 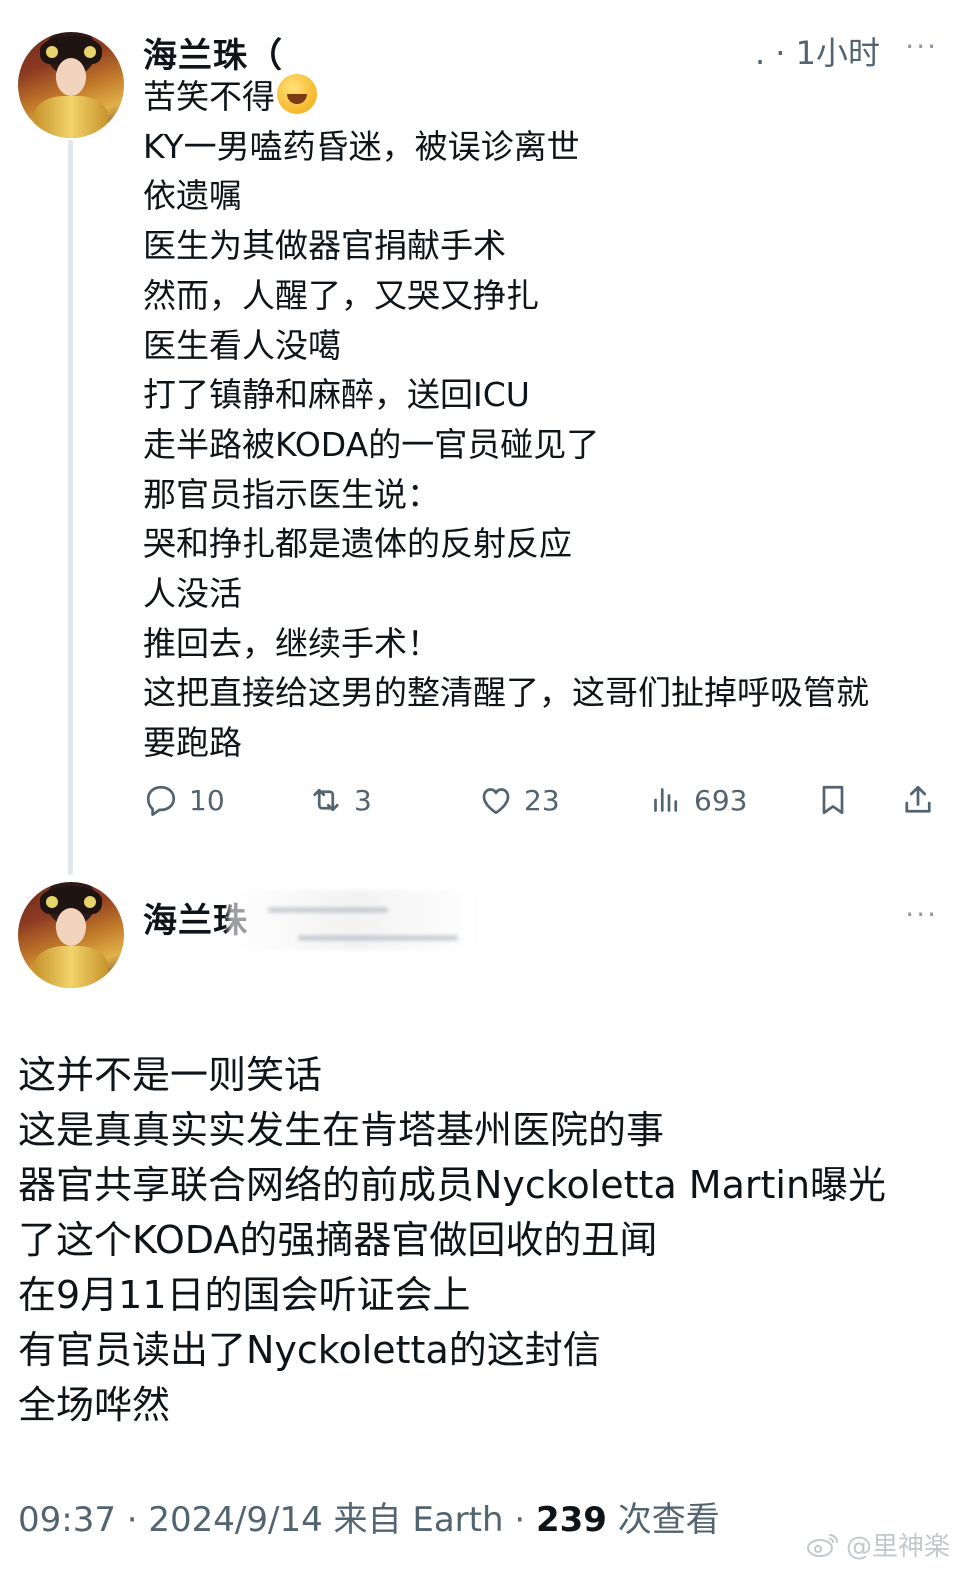 What do you see at coordinates (721, 800) in the screenshot?
I see `view-count: 693` at bounding box center [721, 800].